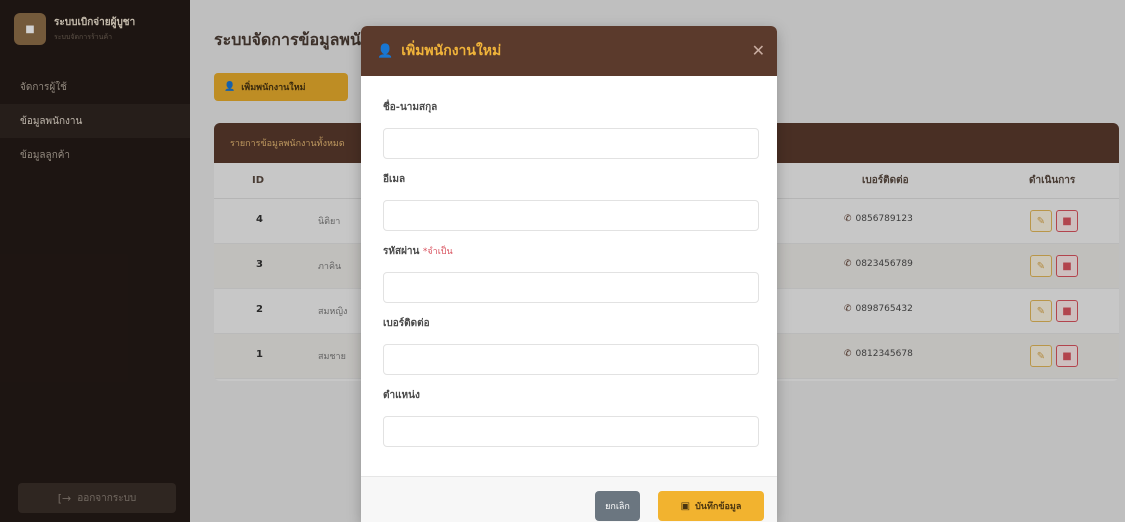 This screenshot has width=1125, height=522. What do you see at coordinates (451, 51) in the screenshot?
I see `modal-title: เพิ่มพนักงานใหม่` at bounding box center [451, 51].